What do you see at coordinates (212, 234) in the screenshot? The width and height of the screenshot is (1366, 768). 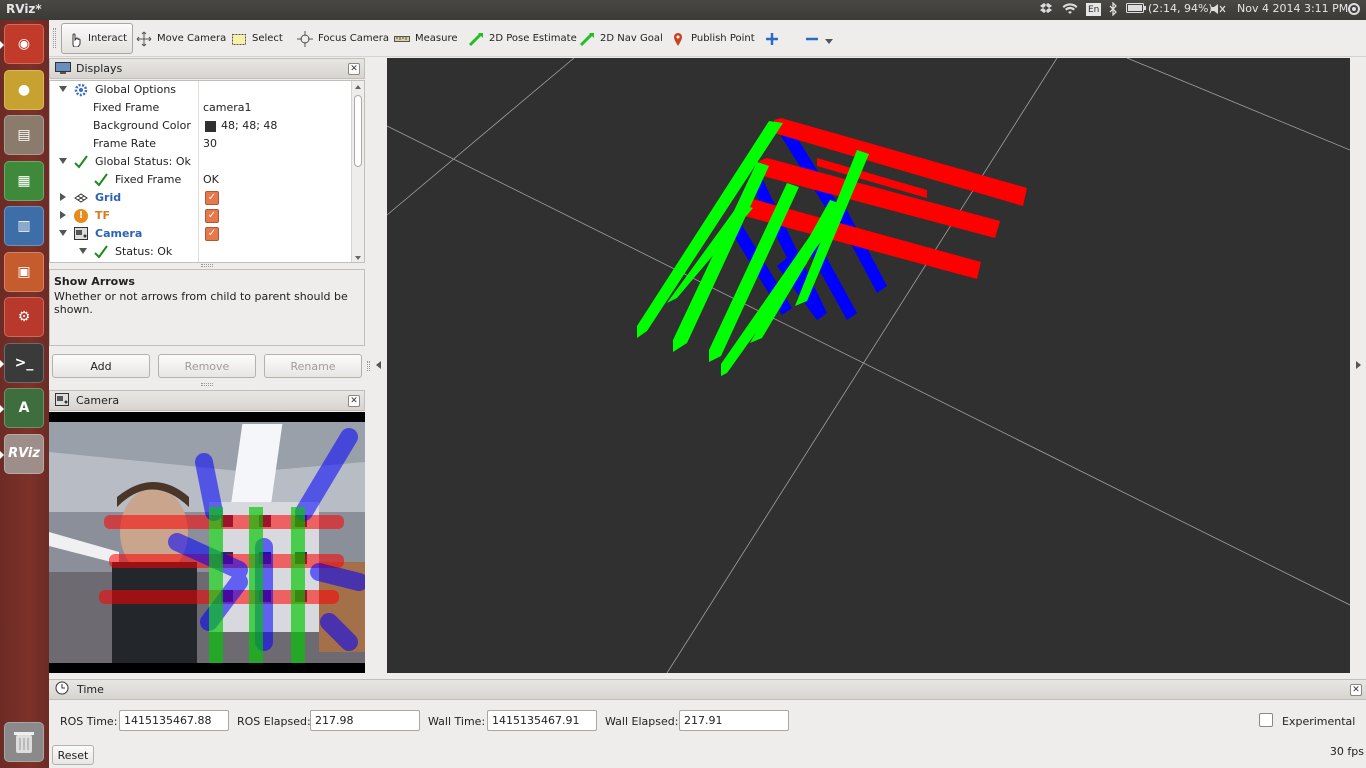 I see `camera-enable-checkbox: ✓` at bounding box center [212, 234].